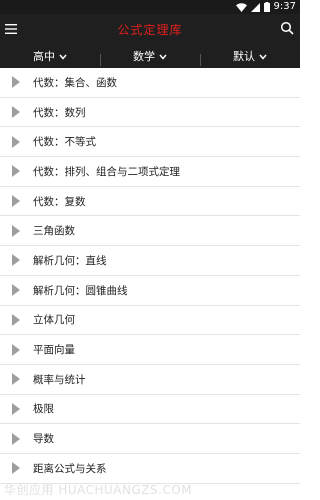  I want to click on filter-sort-dropdown: 默认, so click(250, 57).